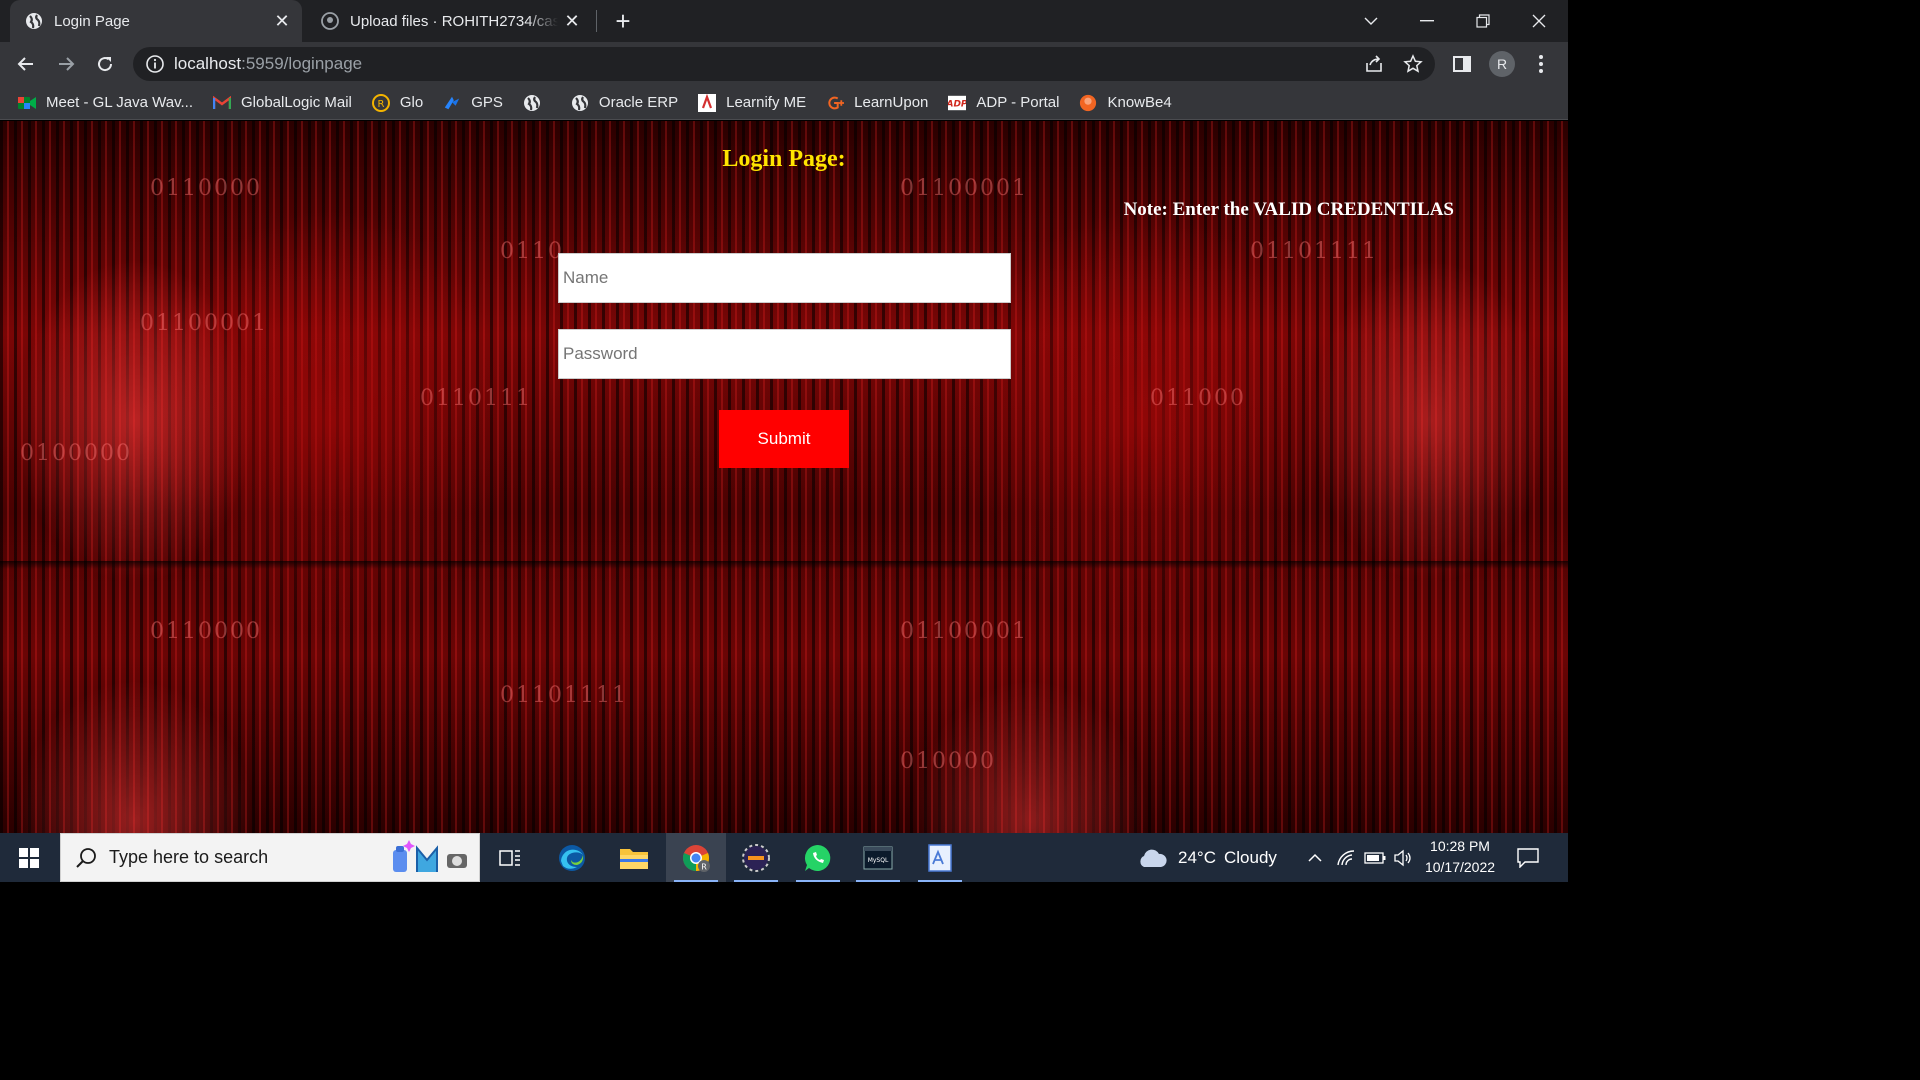 This screenshot has width=1920, height=1080. Describe the element at coordinates (1003, 103) in the screenshot. I see `bookmark-adp-portal: ADP ADP - Portal` at that location.